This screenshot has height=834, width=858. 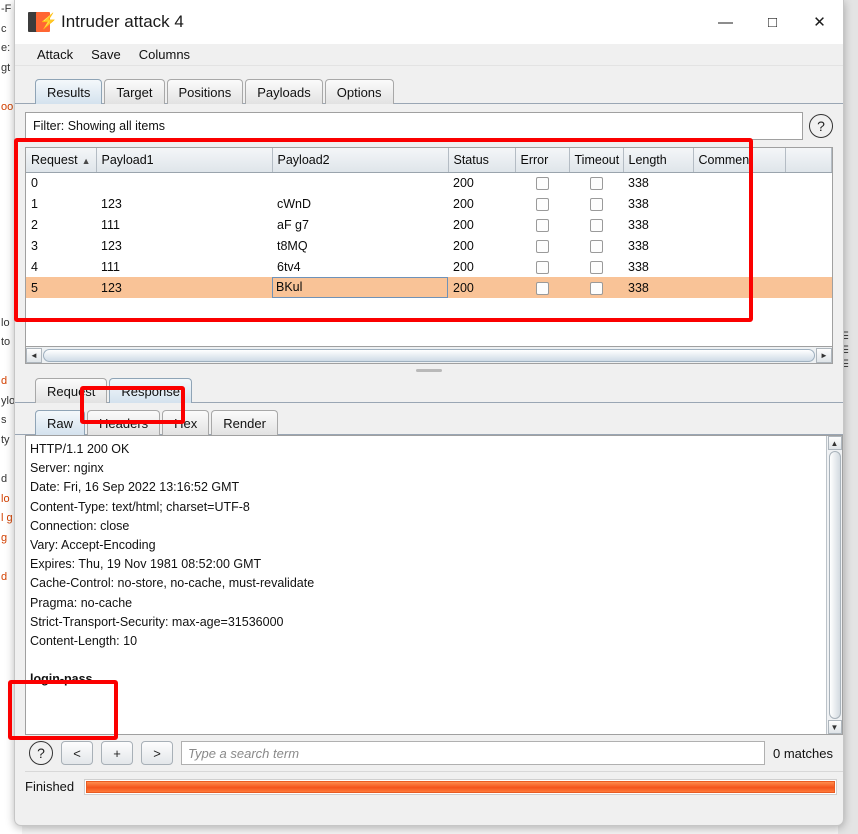 What do you see at coordinates (55, 54) in the screenshot?
I see `menu-item-attack: Attack` at bounding box center [55, 54].